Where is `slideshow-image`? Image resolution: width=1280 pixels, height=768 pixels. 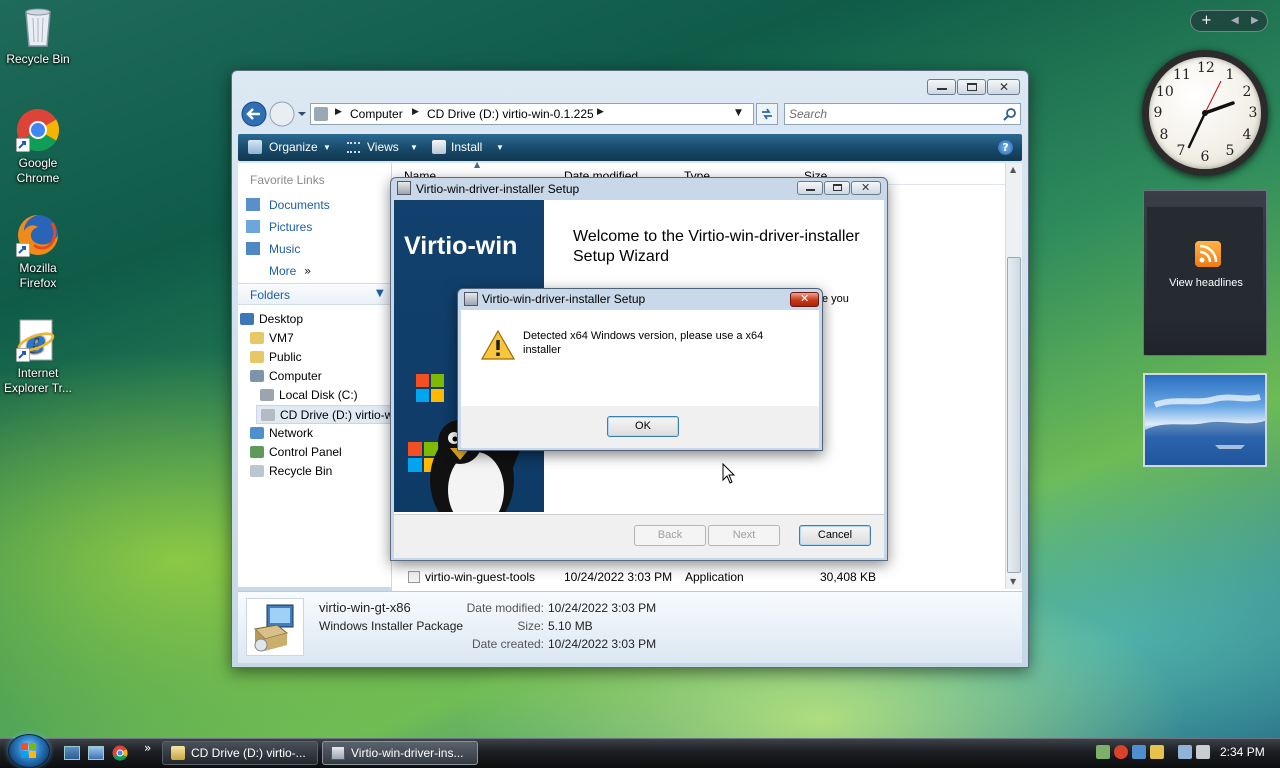 slideshow-image is located at coordinates (1205, 429).